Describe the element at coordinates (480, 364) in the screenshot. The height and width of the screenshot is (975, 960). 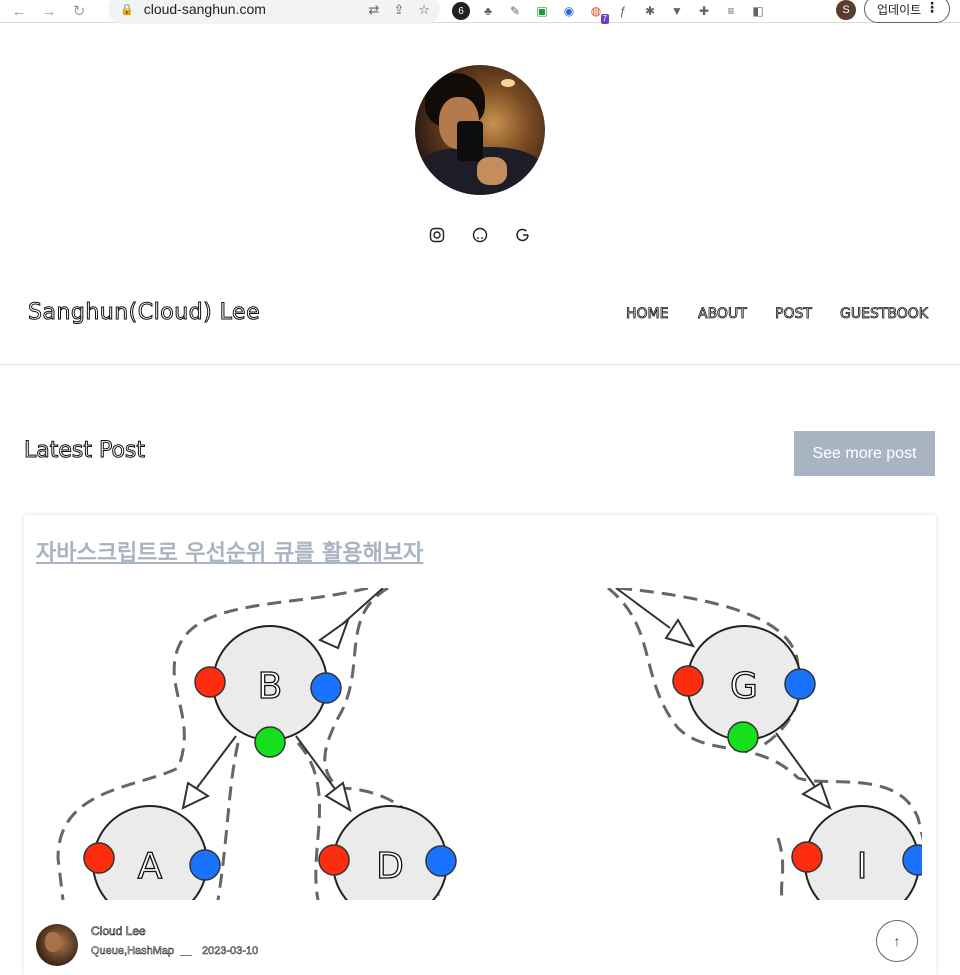
I see `header-divider` at that location.